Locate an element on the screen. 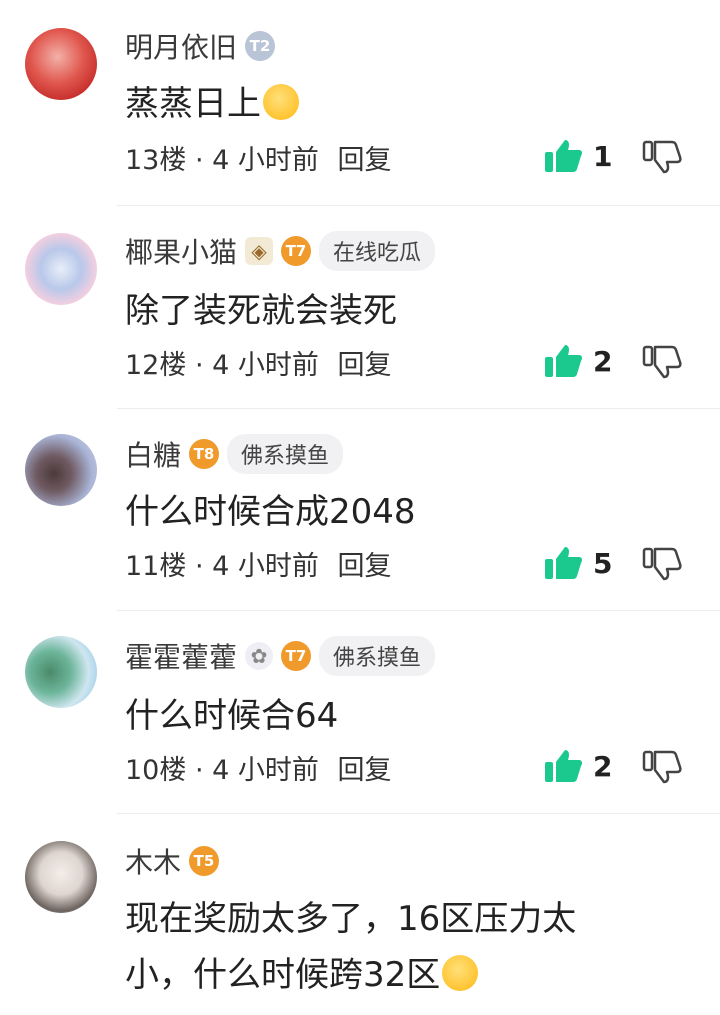 This screenshot has width=720, height=1015. floor-number: 13楼 is located at coordinates (156, 160).